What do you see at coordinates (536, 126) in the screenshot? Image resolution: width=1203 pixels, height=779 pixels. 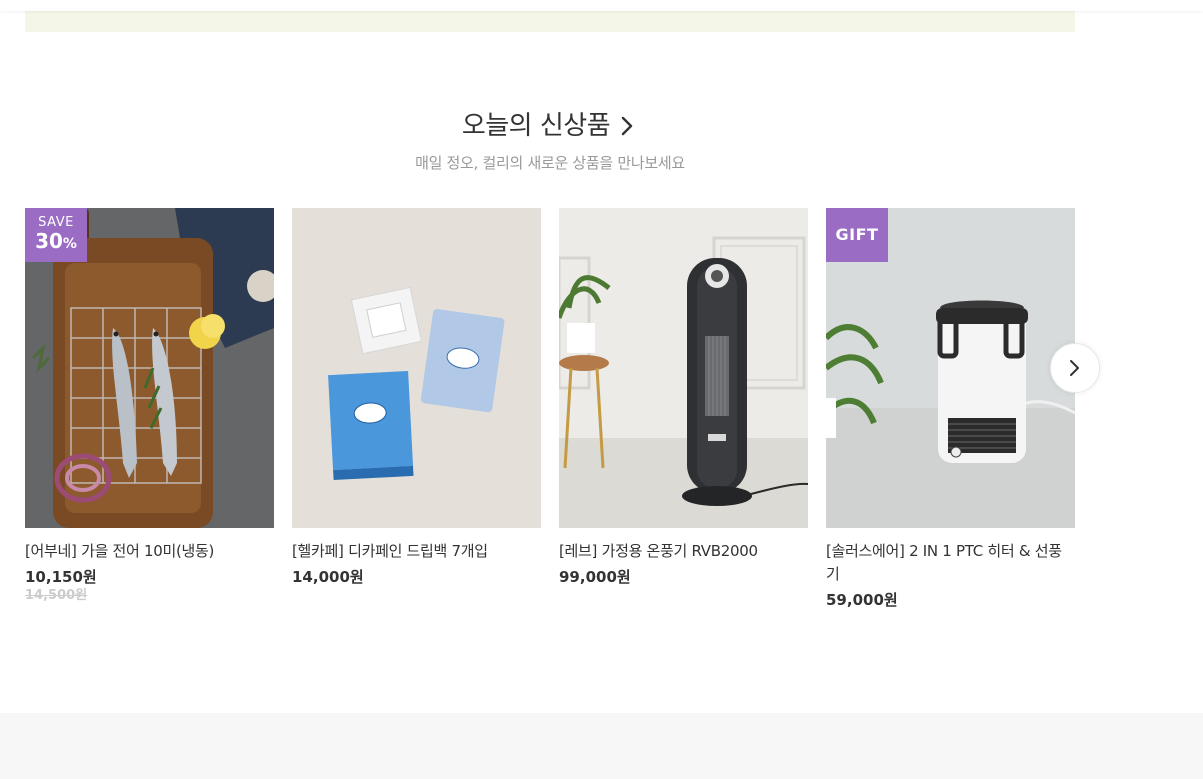 I see `section-title-text: 오늘의 신상품` at bounding box center [536, 126].